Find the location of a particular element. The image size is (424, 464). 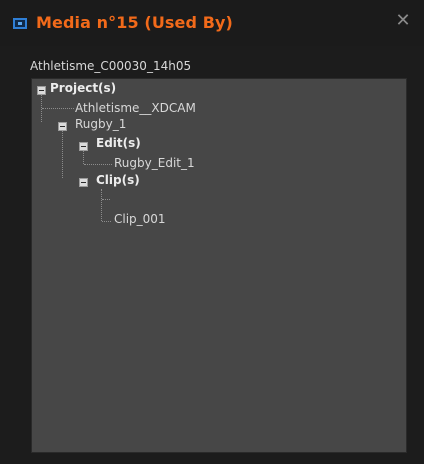

collapse-rugby-toggle is located at coordinates (62, 126).